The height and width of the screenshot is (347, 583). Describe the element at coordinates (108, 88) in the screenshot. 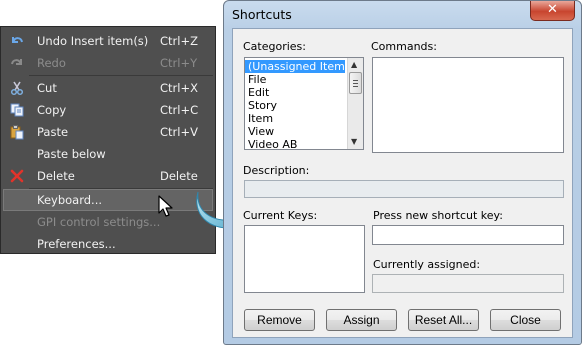

I see `menu-item-cut: Cut Ctrl+X` at that location.